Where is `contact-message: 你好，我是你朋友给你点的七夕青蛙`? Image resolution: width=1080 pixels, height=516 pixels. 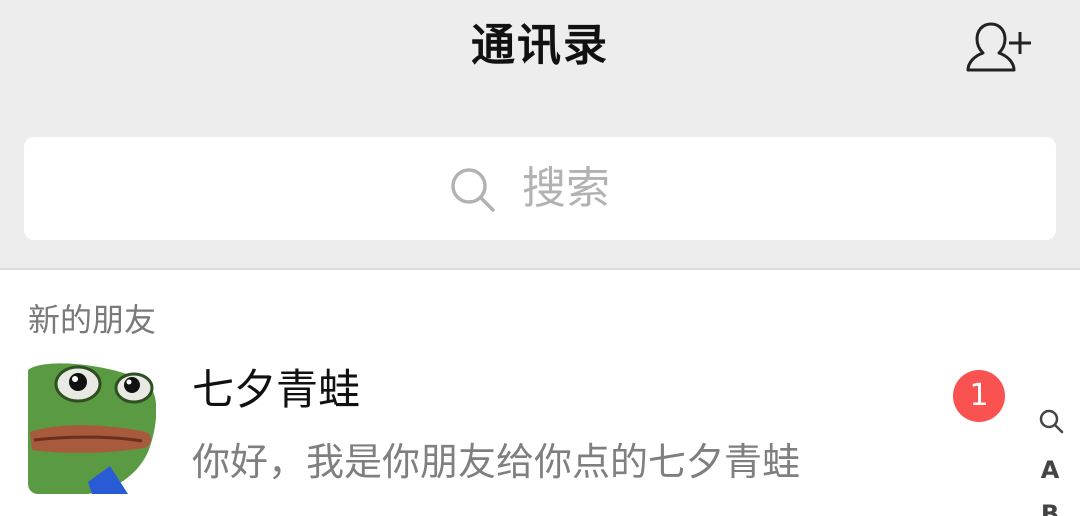
contact-message: 你好，我是你朋友给你点的七夕青蛙 is located at coordinates (496, 462).